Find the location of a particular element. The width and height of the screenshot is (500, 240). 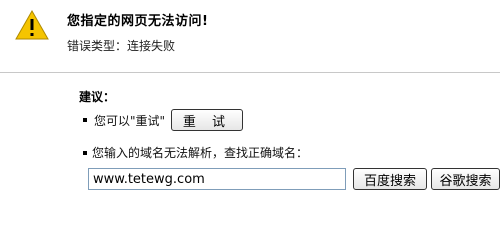

page-title: 您指定的网页无法访问! is located at coordinates (138, 21).